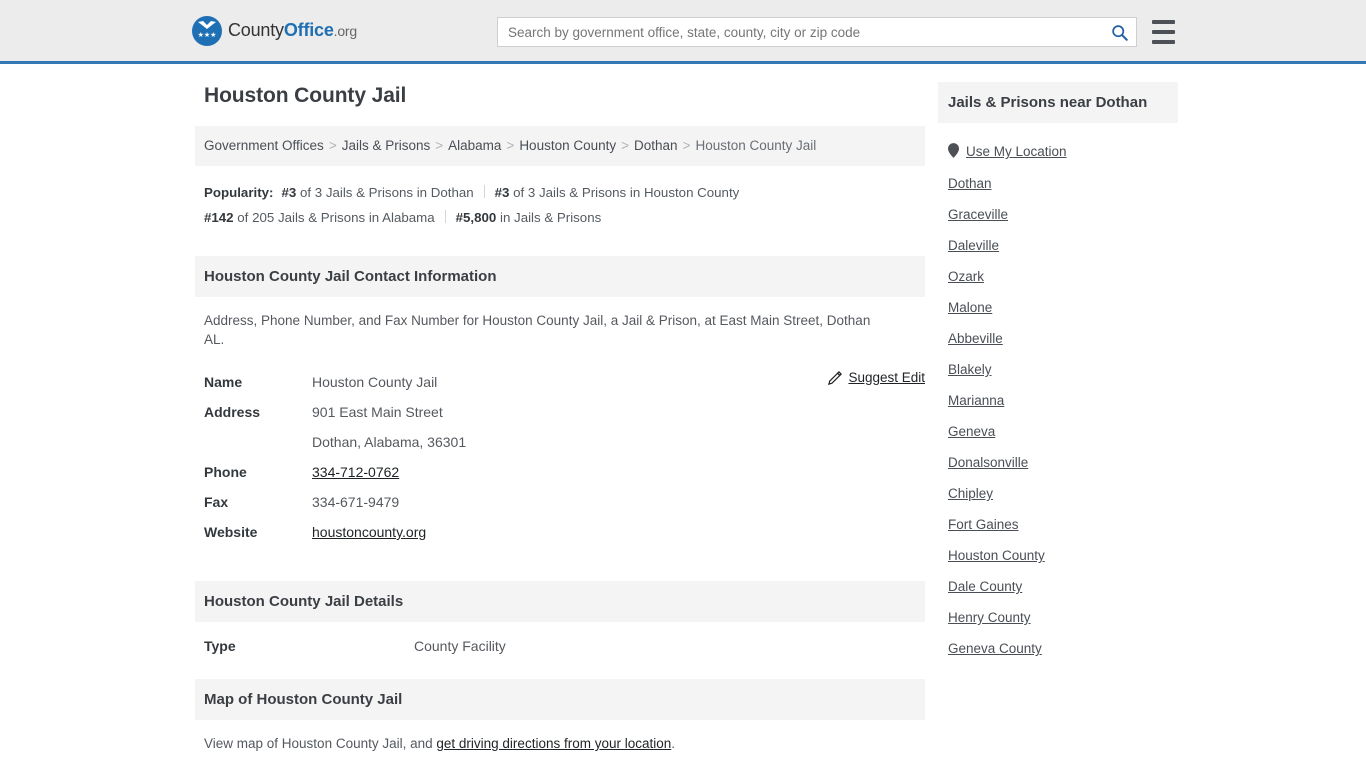  I want to click on sidebar-header: Jails & Prisons near Dothan, so click(1058, 102).